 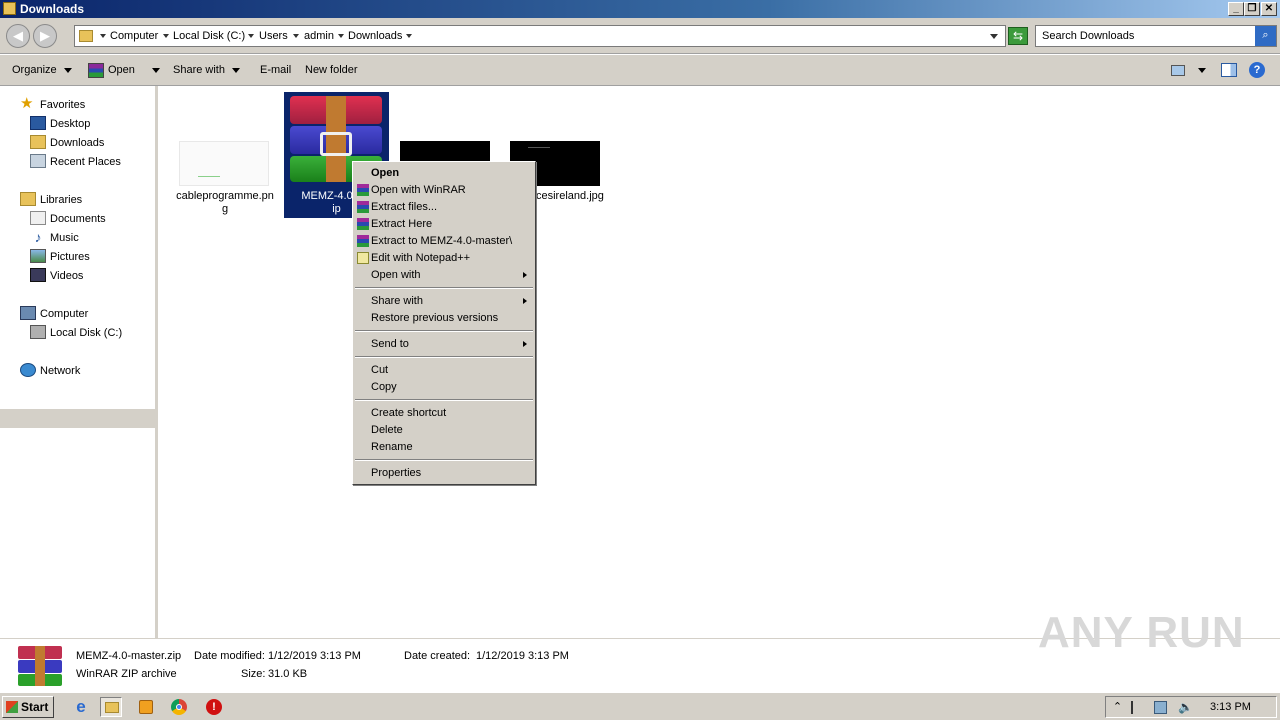 What do you see at coordinates (86, 333) in the screenshot?
I see `nav-label: Local Disk (C:)` at bounding box center [86, 333].